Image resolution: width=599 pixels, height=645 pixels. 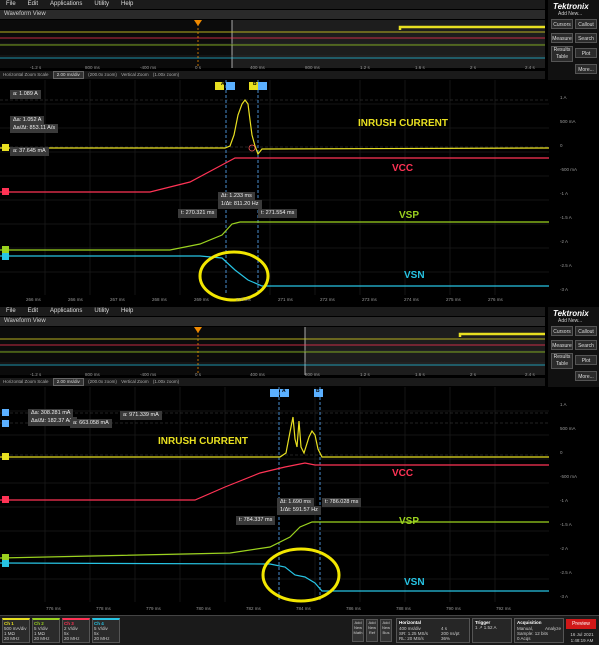 What do you see at coordinates (369, 299) in the screenshot?
I see `tick-label: 273 ms` at bounding box center [369, 299].